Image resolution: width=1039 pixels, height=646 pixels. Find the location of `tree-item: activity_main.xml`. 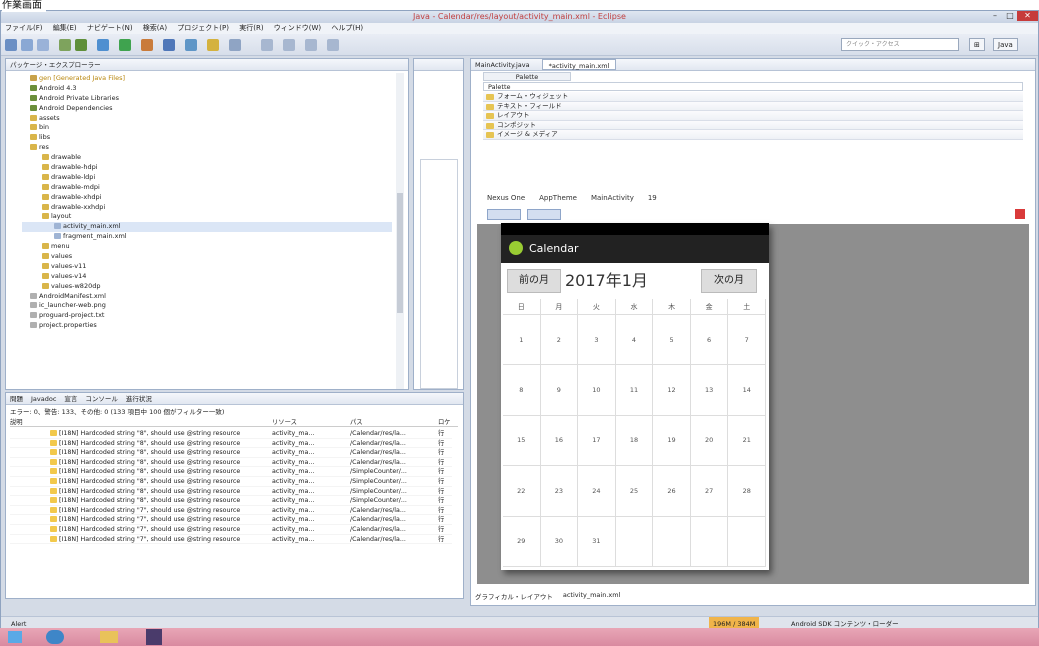

tree-item: activity_main.xml is located at coordinates (207, 227).